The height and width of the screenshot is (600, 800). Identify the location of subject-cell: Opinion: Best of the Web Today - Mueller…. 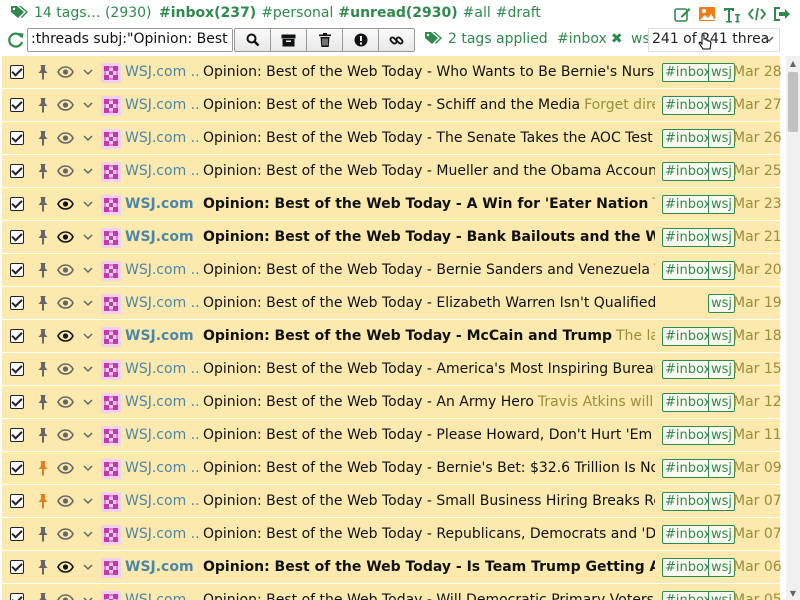
(429, 171).